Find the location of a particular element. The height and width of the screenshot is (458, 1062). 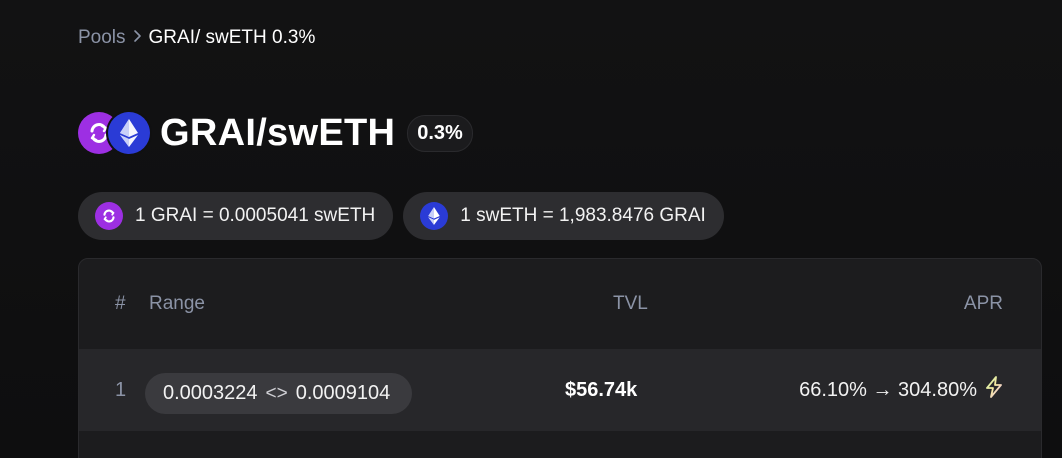

grai-price-pill: 1 GRAI = 0.0005041 swETH is located at coordinates (236, 216).